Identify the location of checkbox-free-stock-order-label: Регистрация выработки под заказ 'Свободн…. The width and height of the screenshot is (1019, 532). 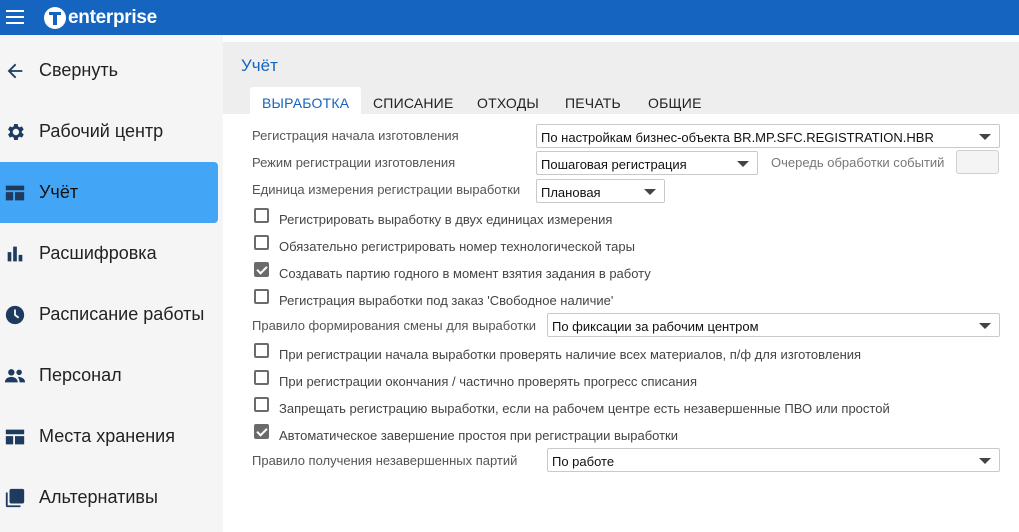
(446, 300).